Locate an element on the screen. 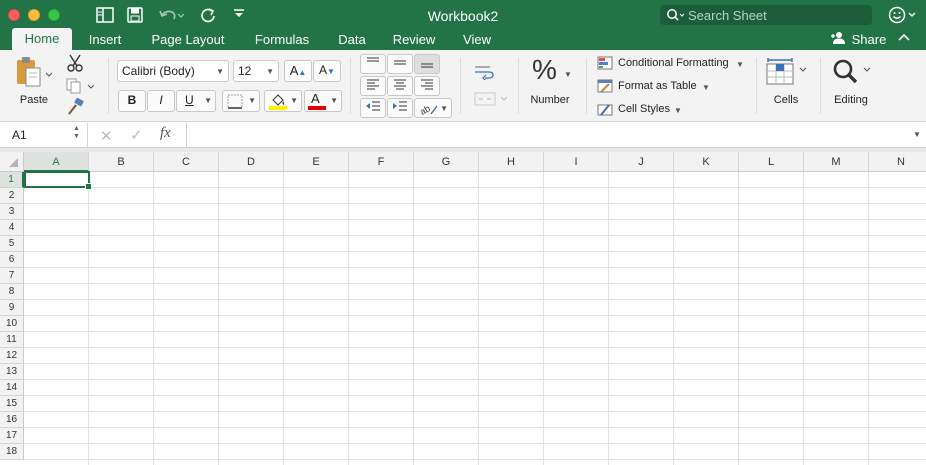 The height and width of the screenshot is (465, 926). column-header: L is located at coordinates (771, 162).